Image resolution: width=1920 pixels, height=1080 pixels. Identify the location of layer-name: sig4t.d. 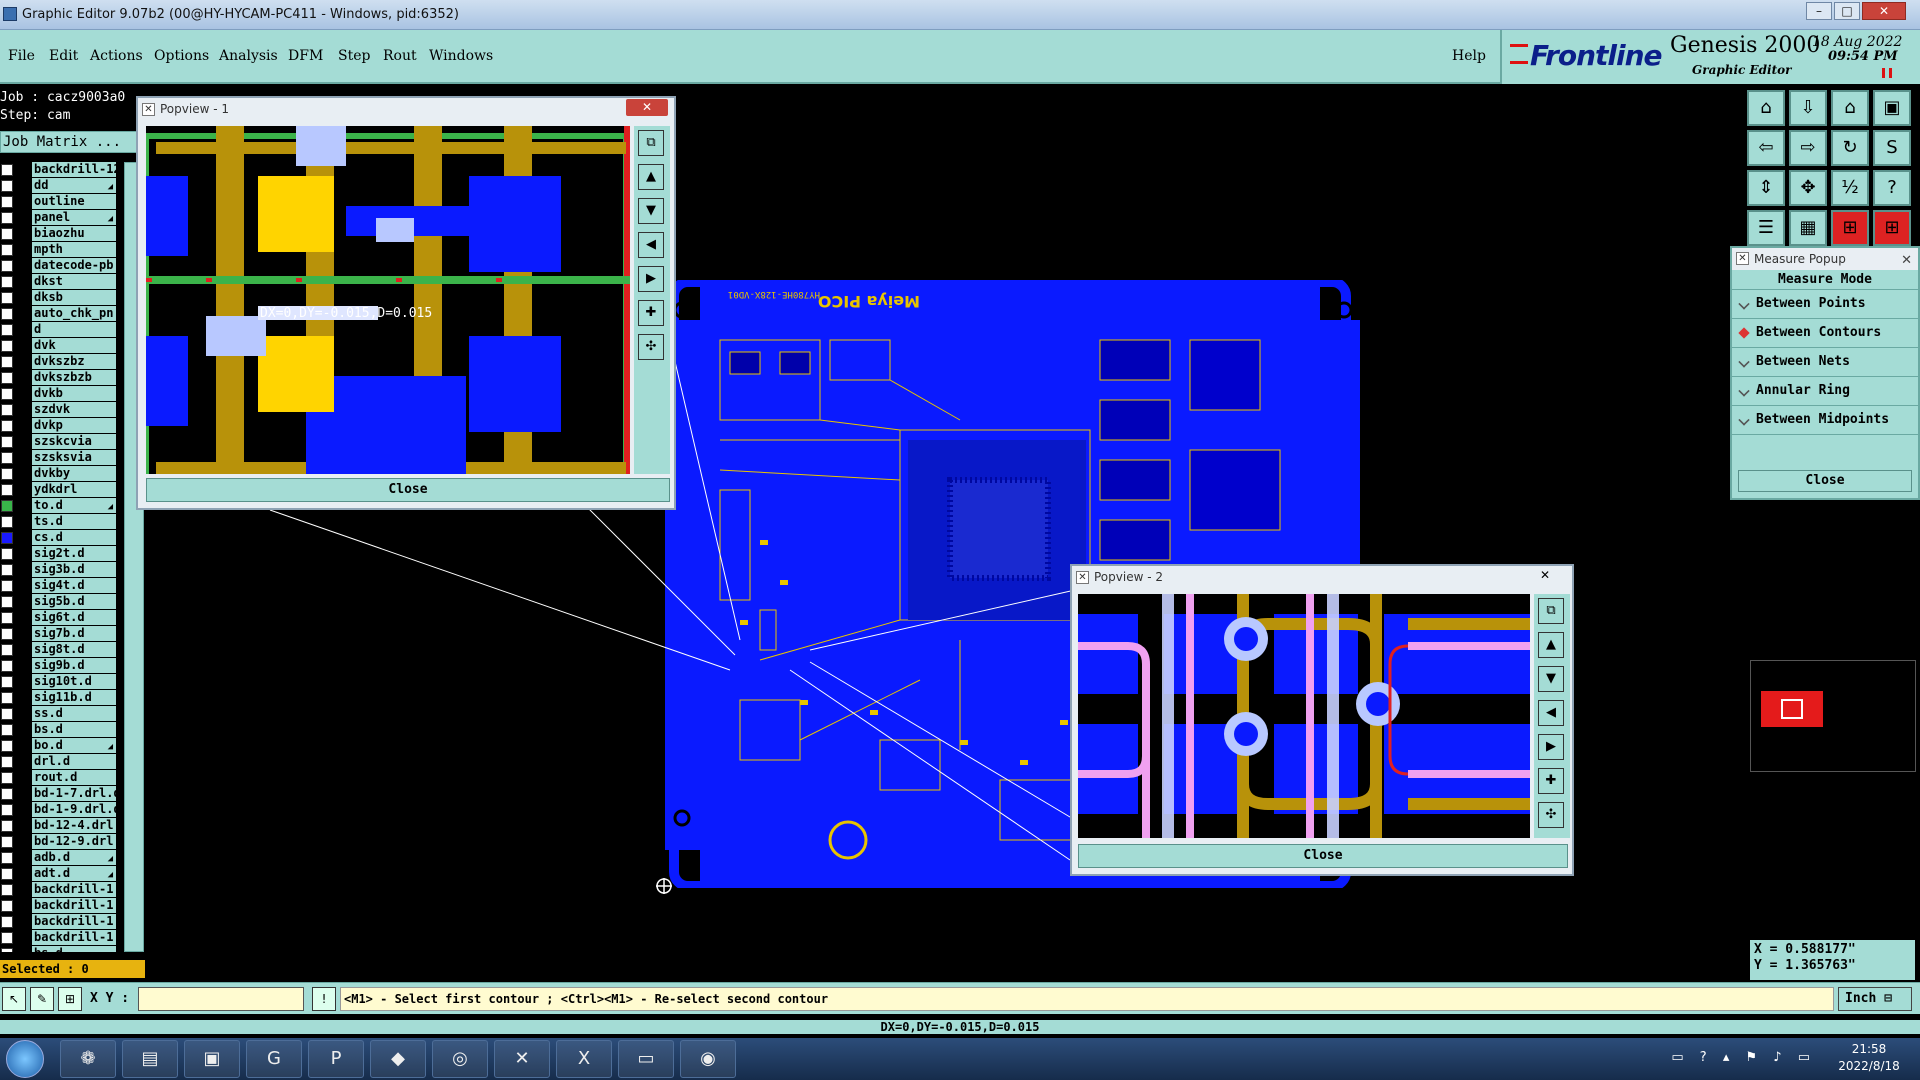
(74, 585).